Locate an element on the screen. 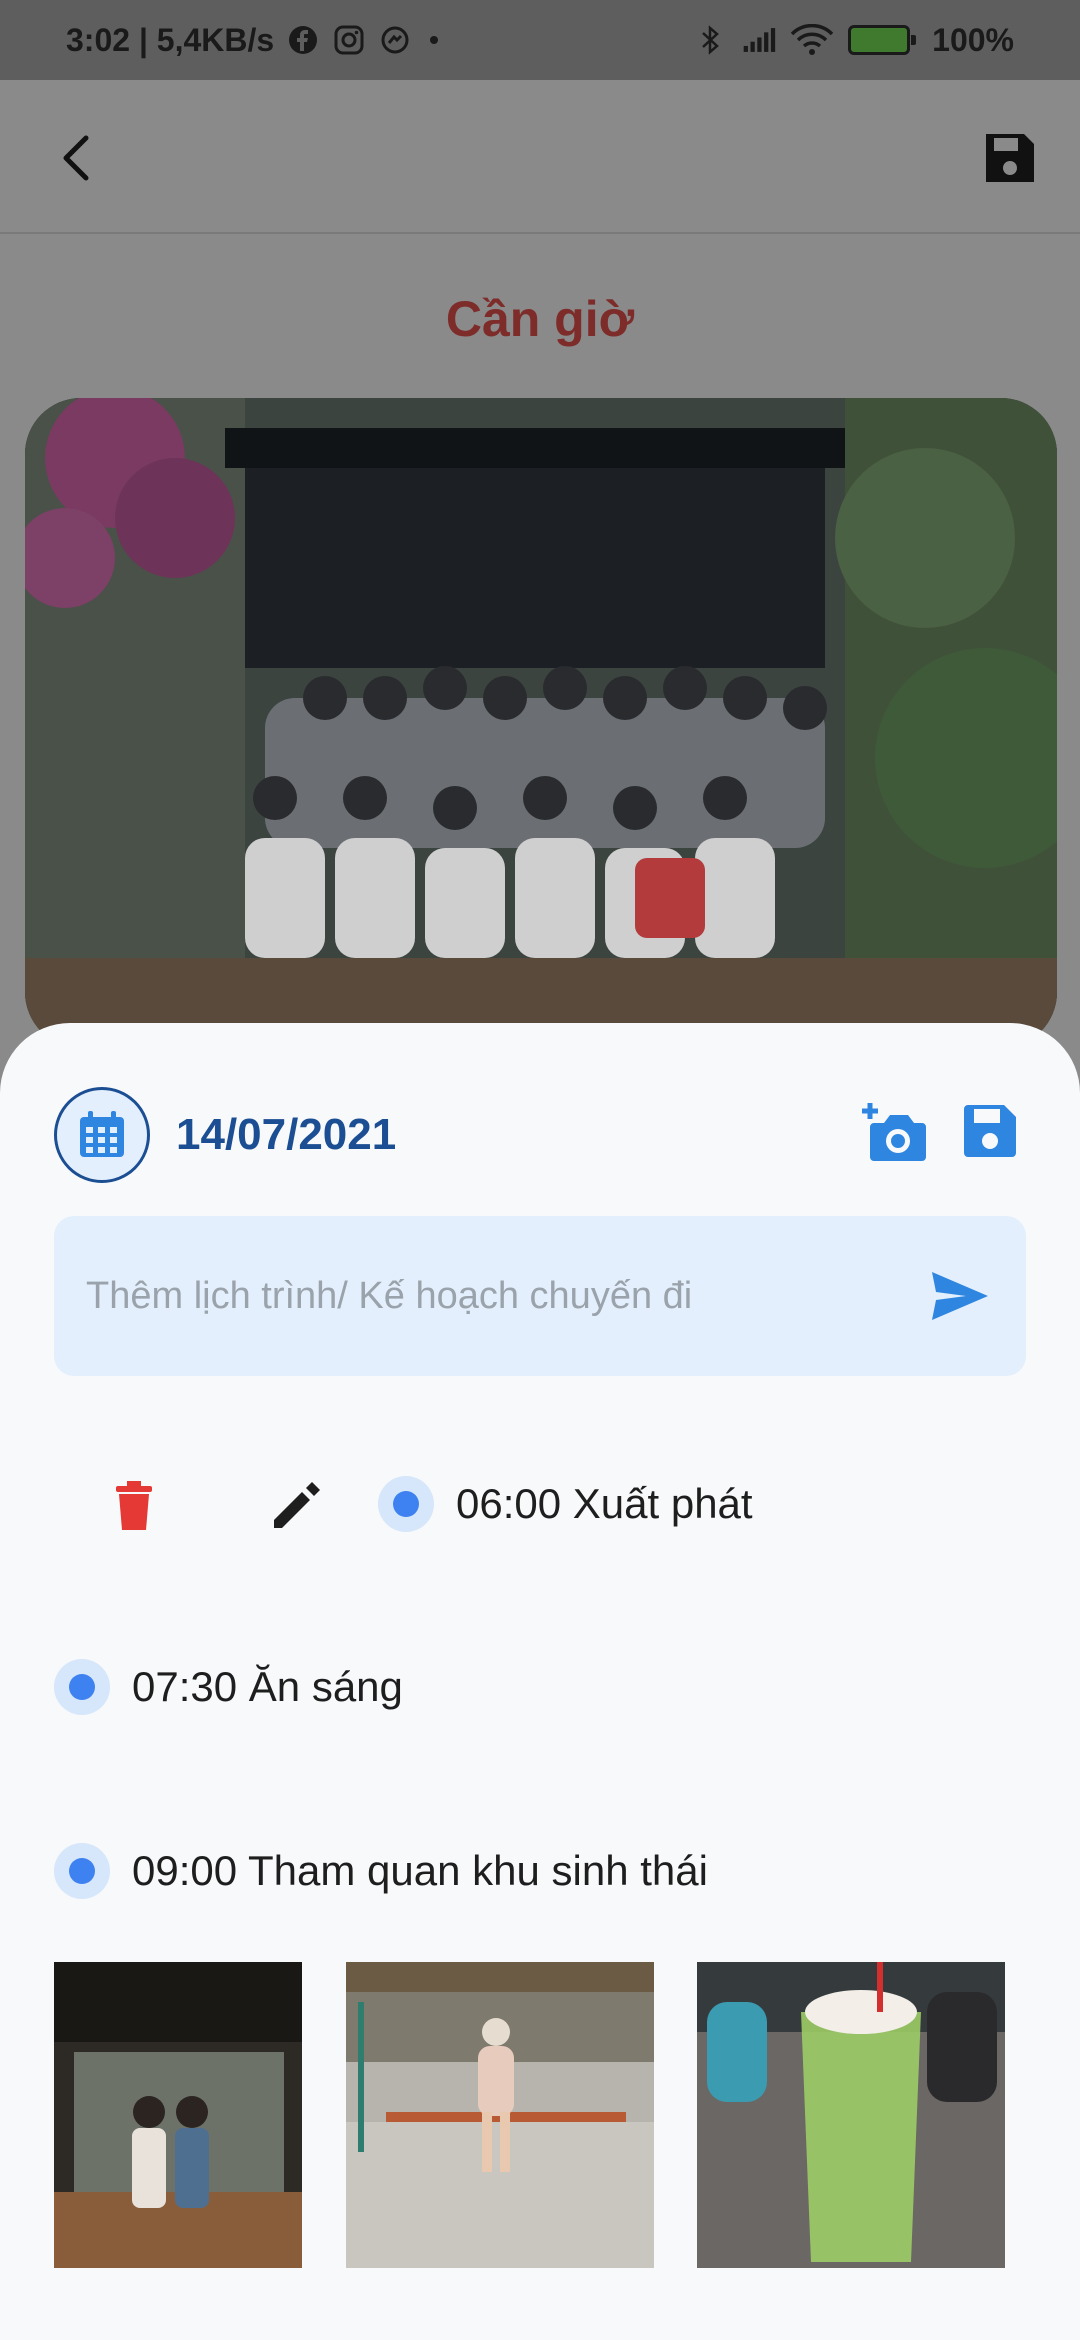 This screenshot has height=2340, width=1080. date-row: 14/07/2021 is located at coordinates (544, 1135).